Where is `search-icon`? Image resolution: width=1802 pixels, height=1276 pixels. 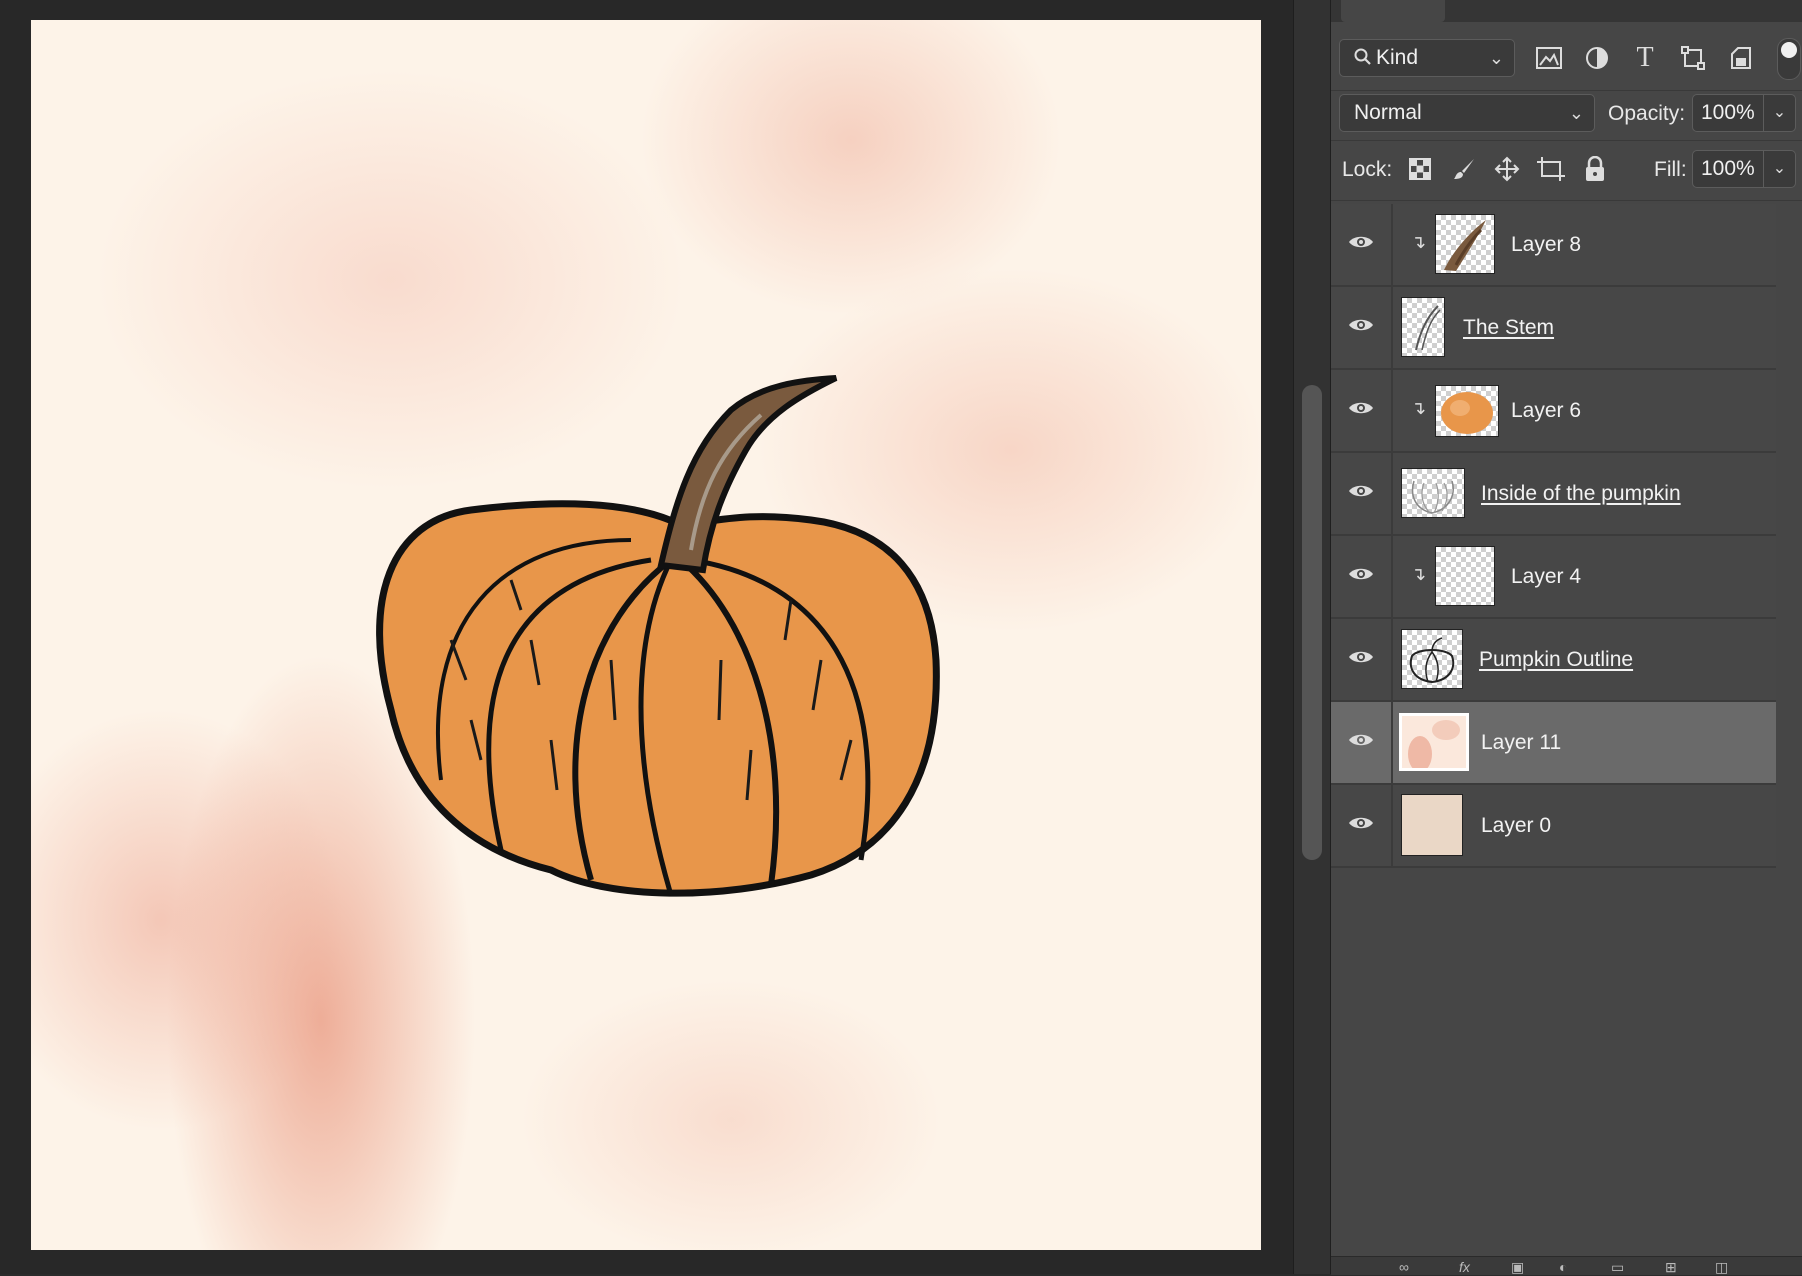 search-icon is located at coordinates (1365, 60).